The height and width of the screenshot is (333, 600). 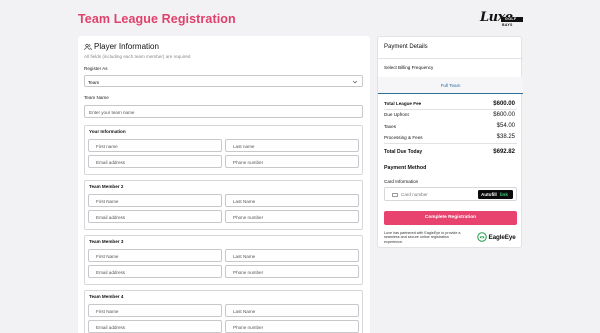 I want to click on player-info-header: Player Information, so click(x=121, y=46).